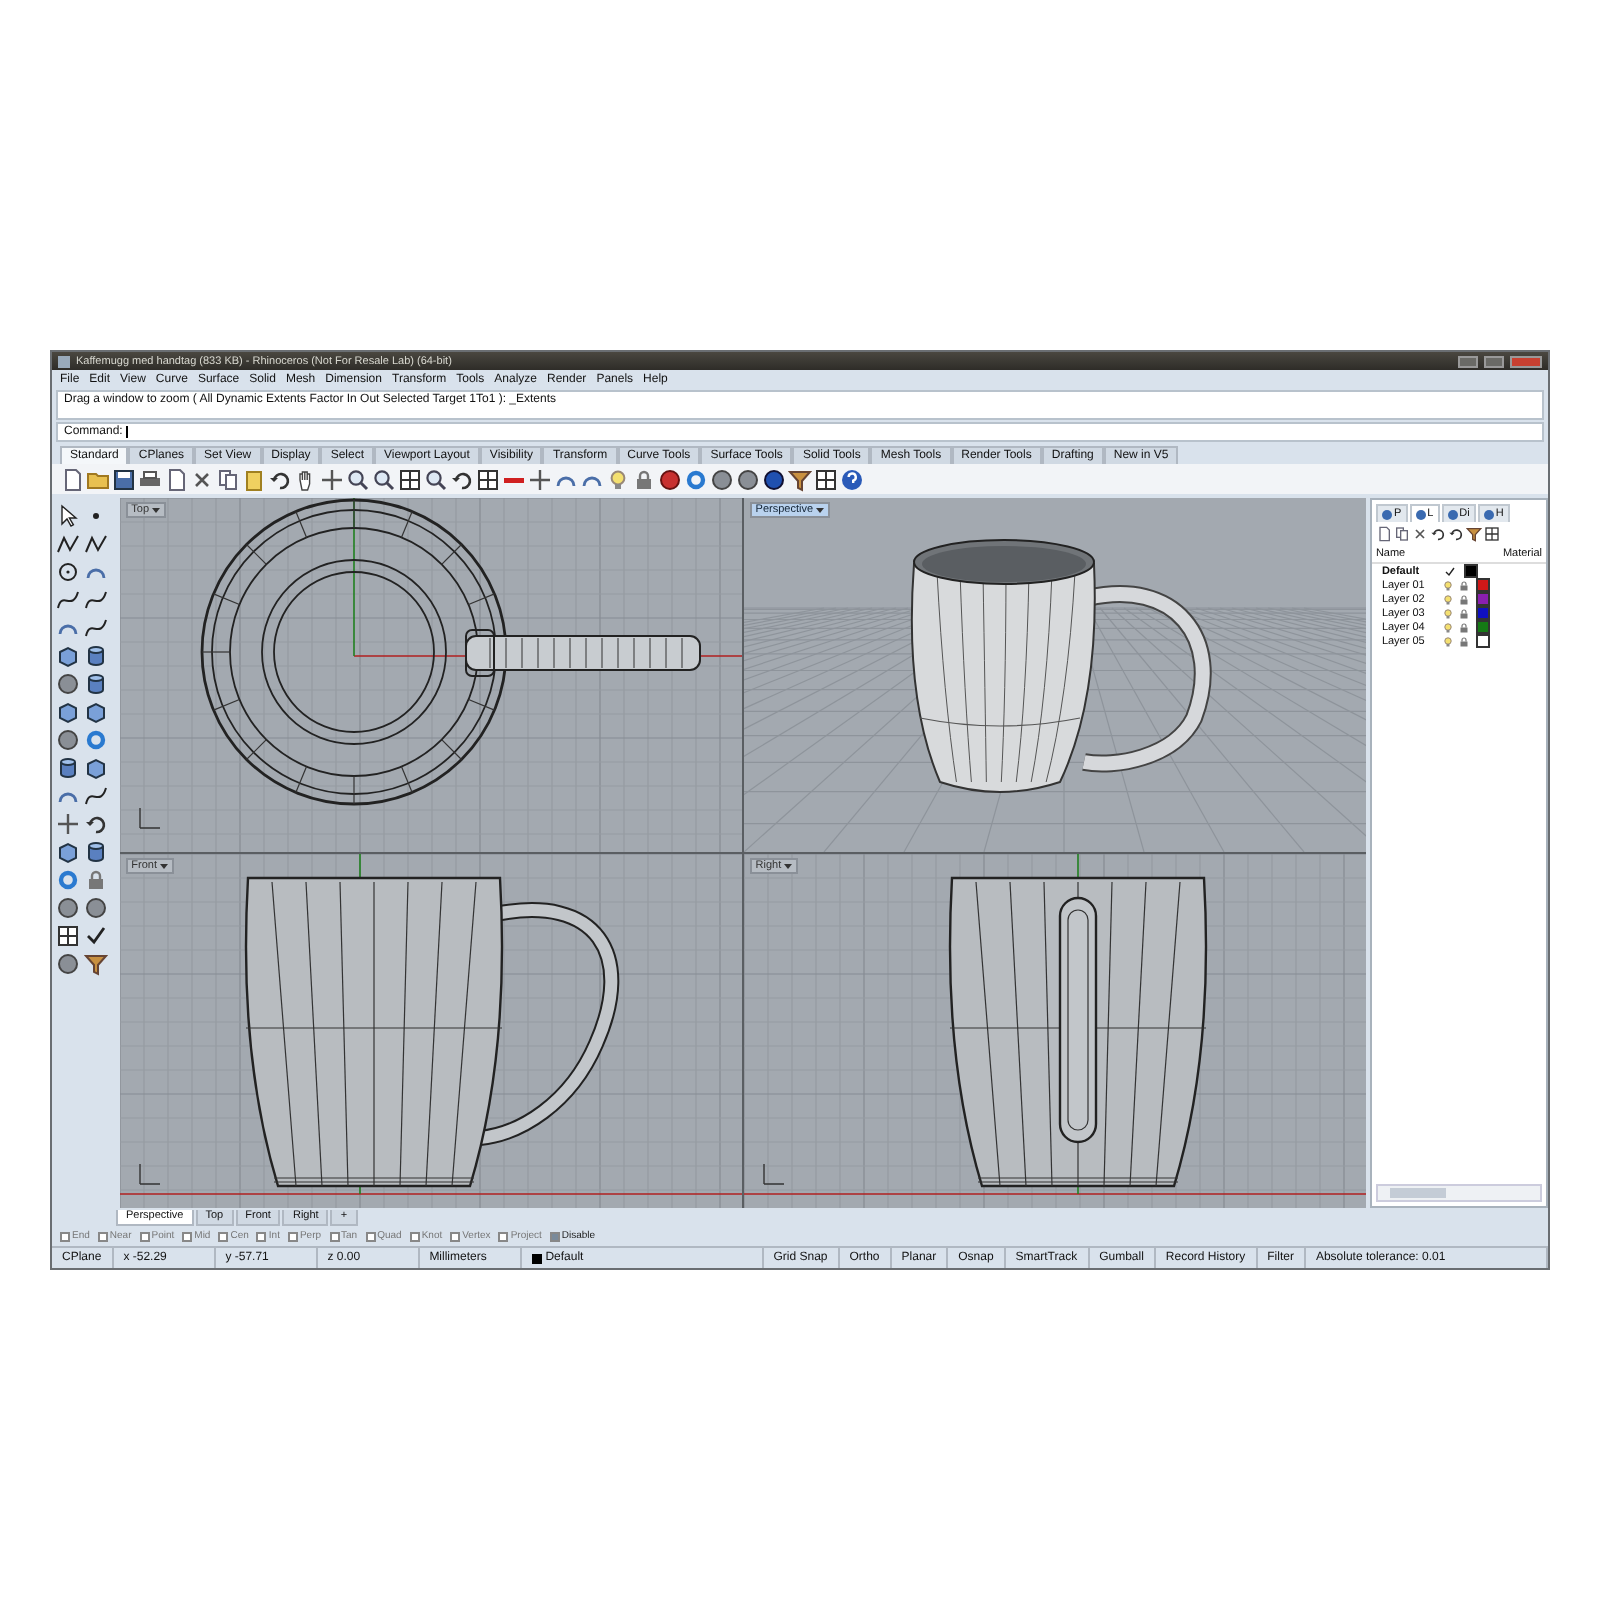  Describe the element at coordinates (1468, 361) in the screenshot. I see `minimize-button` at that location.